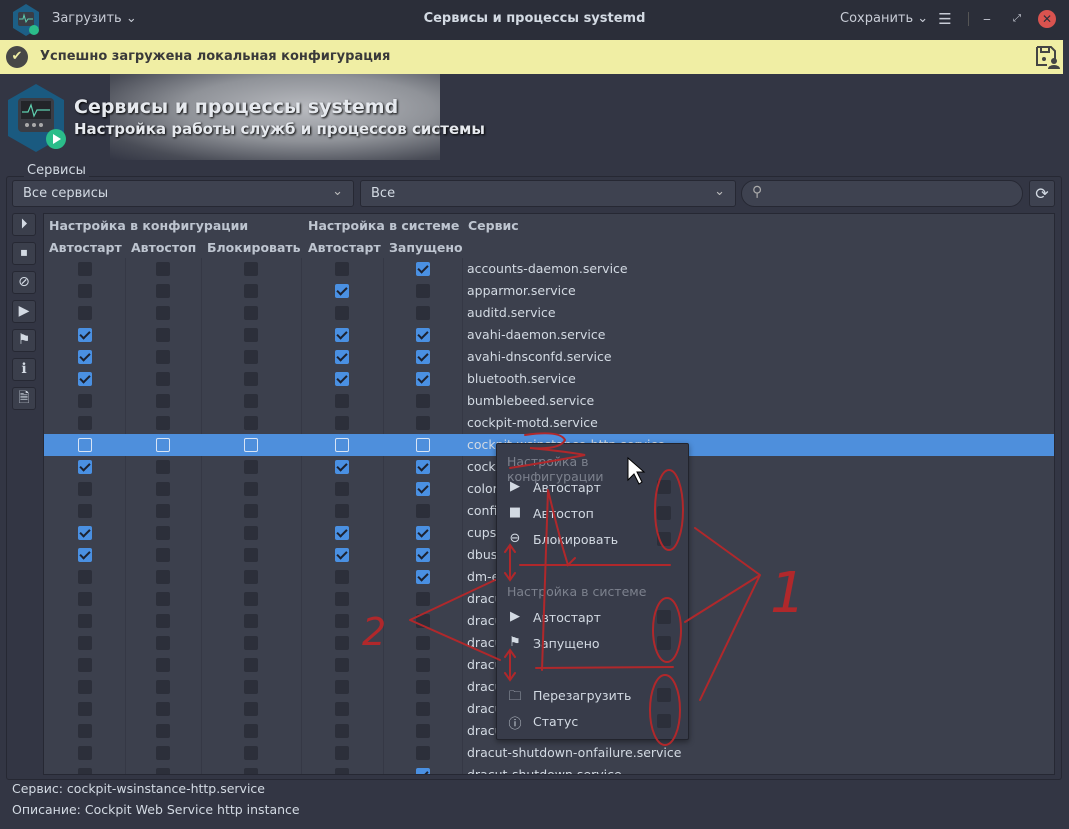 The height and width of the screenshot is (829, 1069). What do you see at coordinates (549, 357) in the screenshot?
I see `table-row: avahi-dnsconfd.service` at bounding box center [549, 357].